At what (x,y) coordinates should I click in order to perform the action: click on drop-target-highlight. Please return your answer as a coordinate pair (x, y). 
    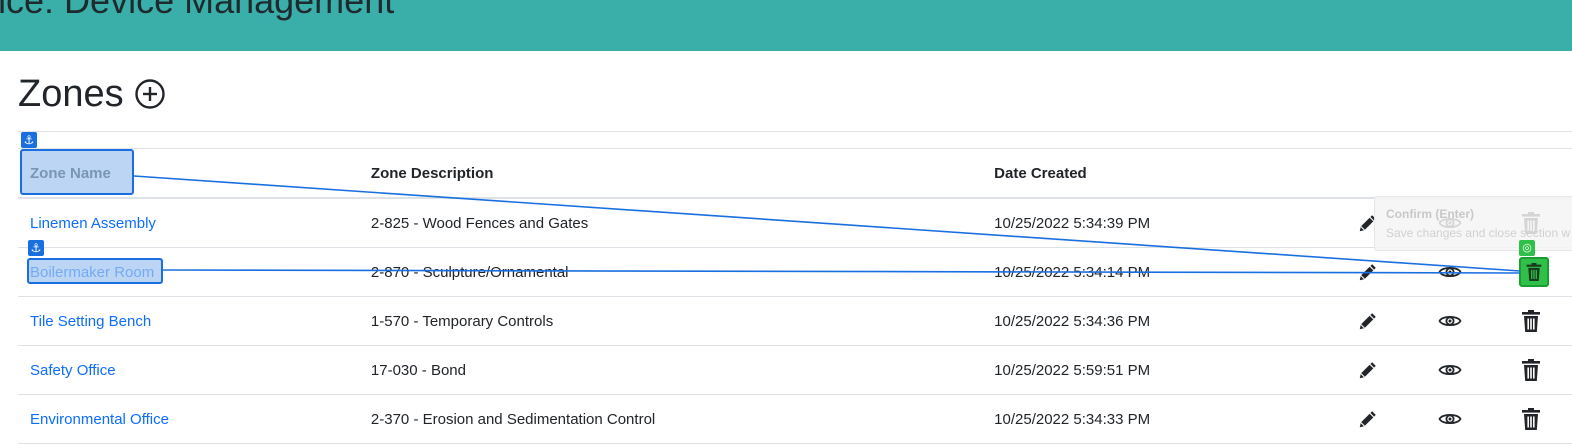
    Looking at the image, I should click on (1534, 272).